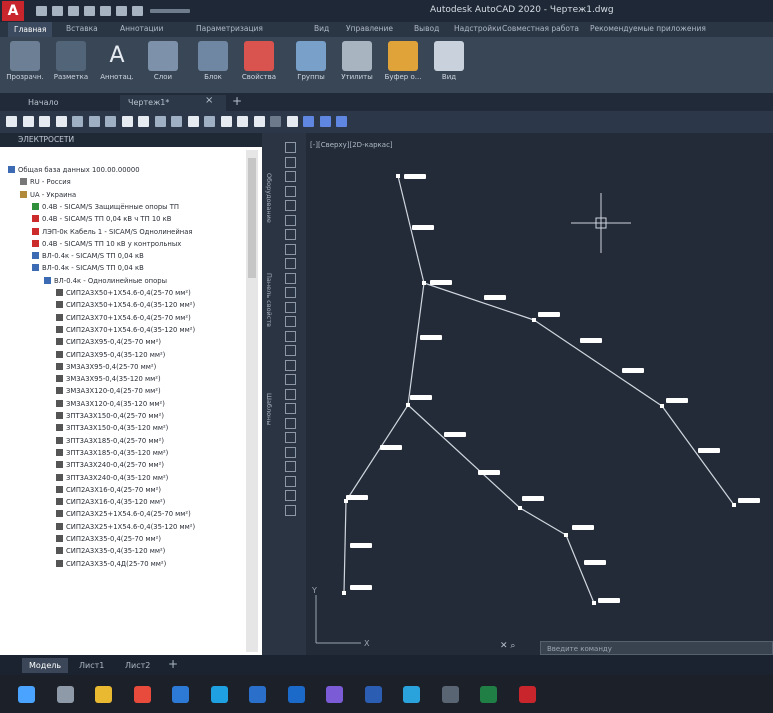 The width and height of the screenshot is (773, 713). I want to click on ribbon-tab: Параметризация, so click(229, 28).